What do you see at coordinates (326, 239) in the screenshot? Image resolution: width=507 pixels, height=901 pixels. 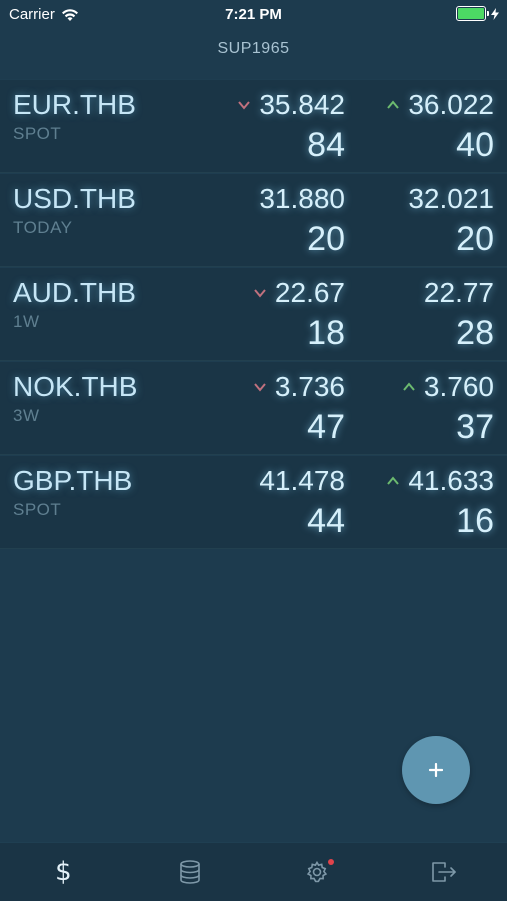 I see `bid-pips: 20` at bounding box center [326, 239].